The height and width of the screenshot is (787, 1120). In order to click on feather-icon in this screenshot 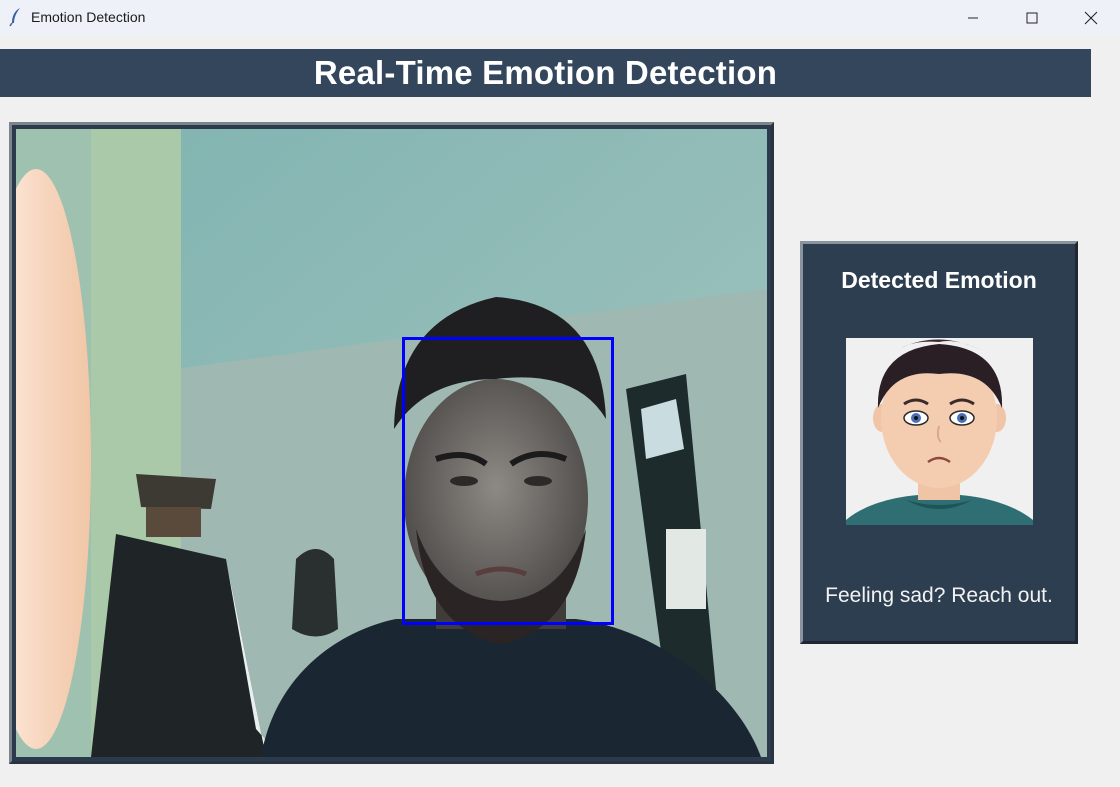, I will do `click(14, 17)`.